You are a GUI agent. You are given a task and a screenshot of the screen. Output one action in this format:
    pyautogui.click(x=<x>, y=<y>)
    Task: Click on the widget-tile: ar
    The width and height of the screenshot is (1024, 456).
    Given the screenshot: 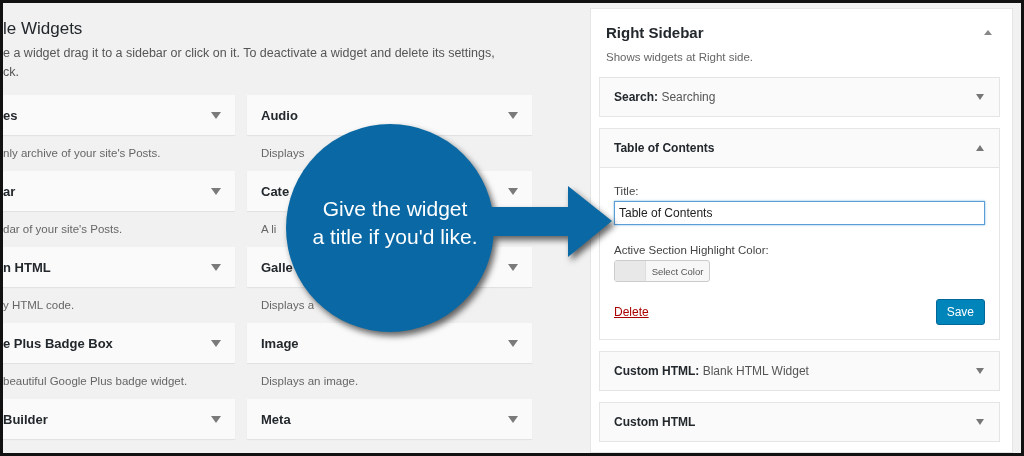 What is the action you would take?
    pyautogui.click(x=119, y=191)
    